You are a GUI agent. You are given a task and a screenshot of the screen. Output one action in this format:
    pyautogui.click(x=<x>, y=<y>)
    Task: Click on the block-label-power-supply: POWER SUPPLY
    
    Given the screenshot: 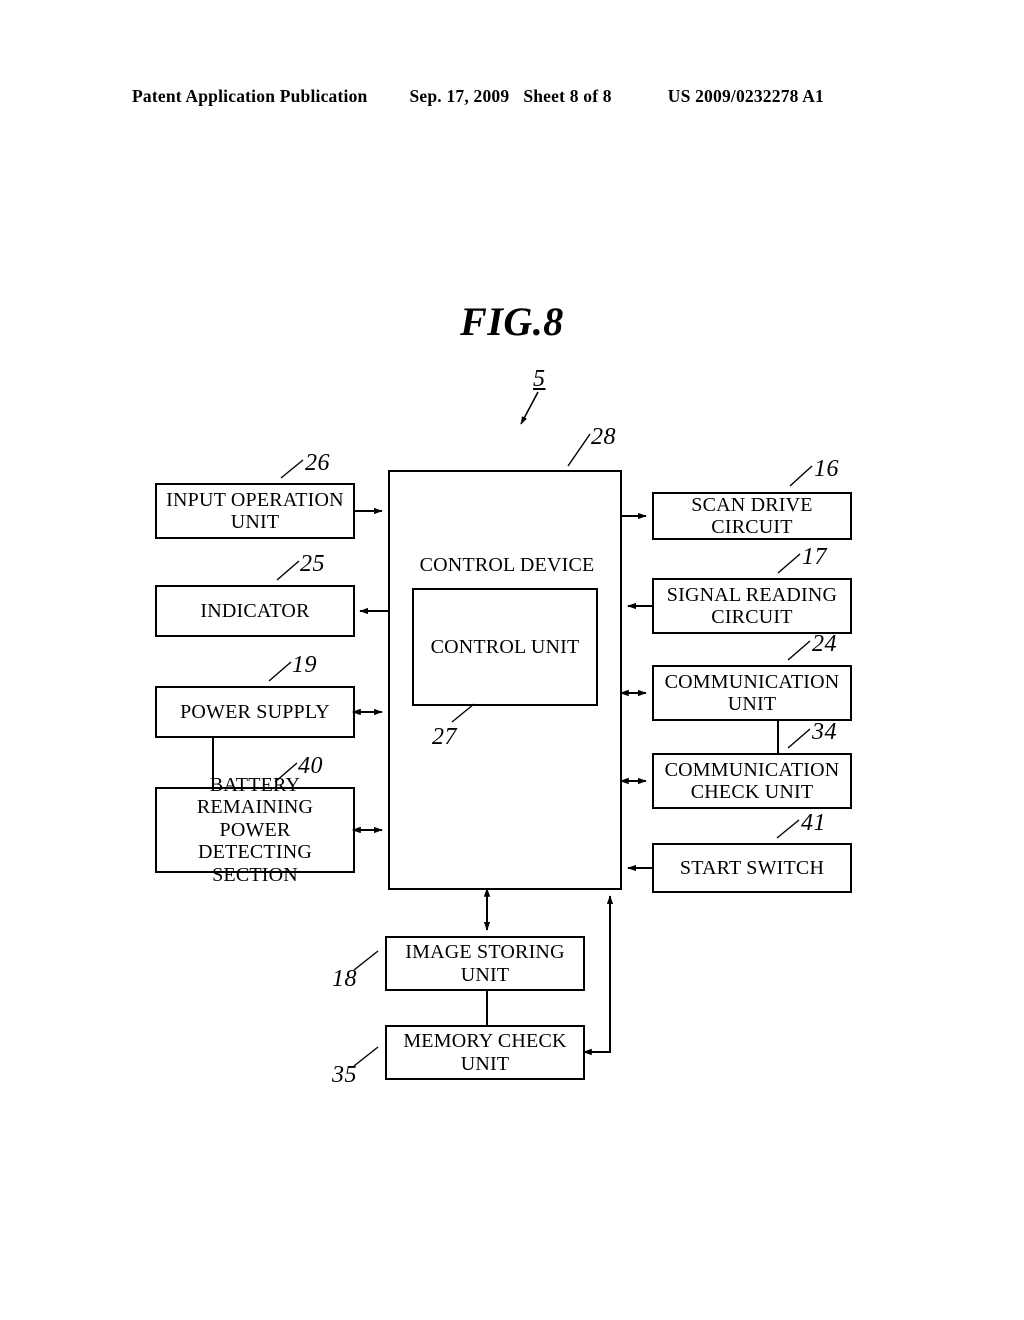 What is the action you would take?
    pyautogui.click(x=255, y=711)
    